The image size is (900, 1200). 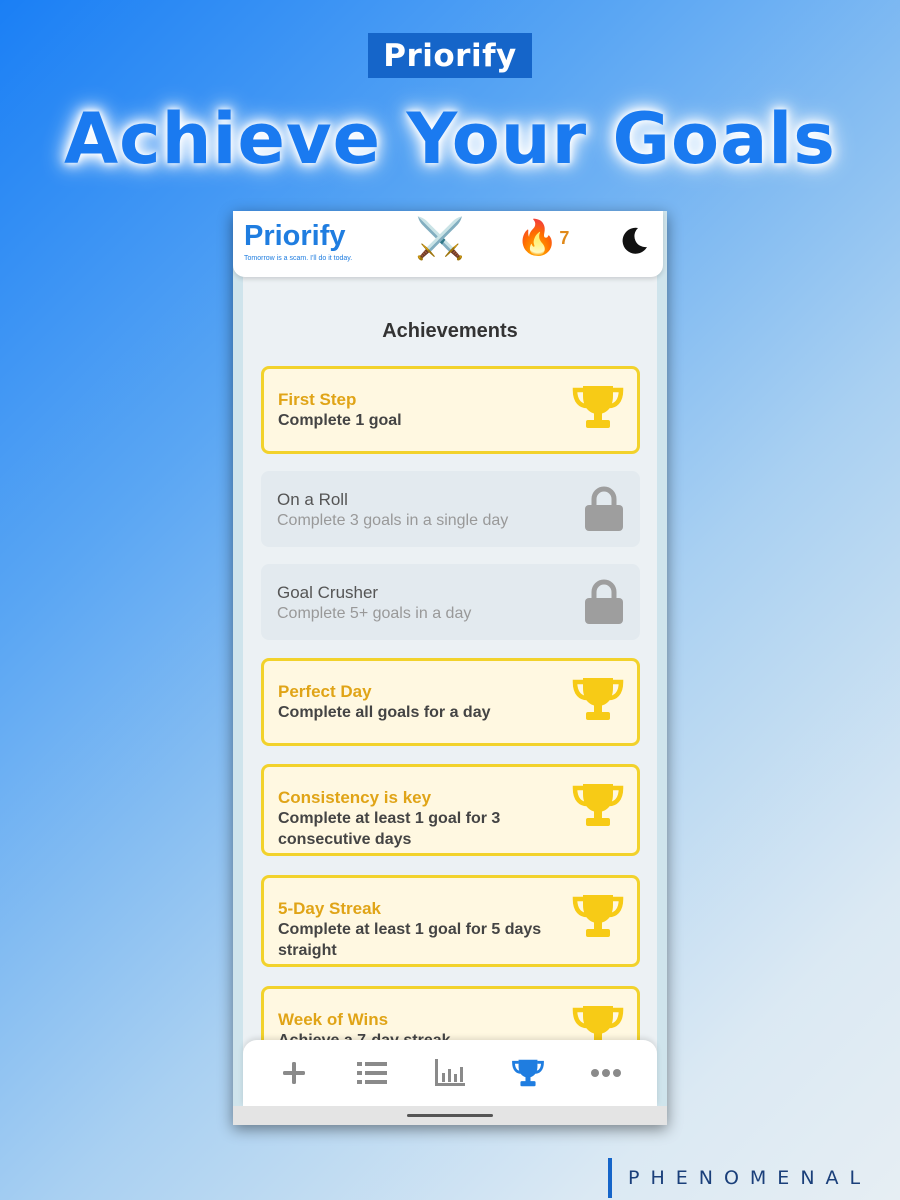 What do you see at coordinates (450, 410) in the screenshot?
I see `achievement-card: First Step Complete 1 goal` at bounding box center [450, 410].